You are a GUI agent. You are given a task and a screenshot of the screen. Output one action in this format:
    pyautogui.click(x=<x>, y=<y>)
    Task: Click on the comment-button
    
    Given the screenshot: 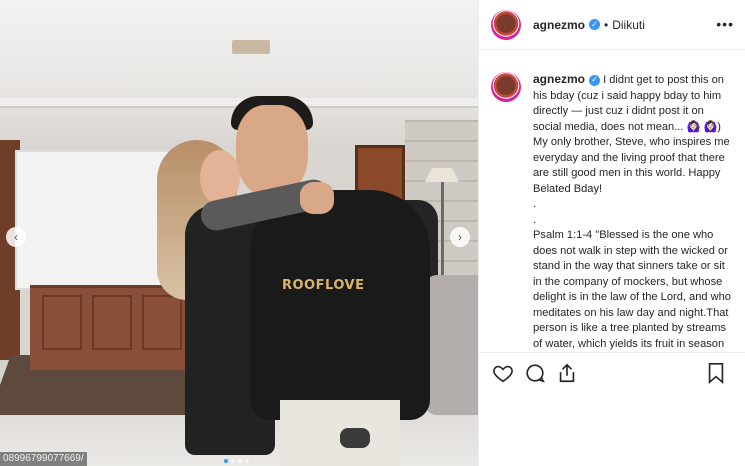 What is the action you would take?
    pyautogui.click(x=535, y=373)
    